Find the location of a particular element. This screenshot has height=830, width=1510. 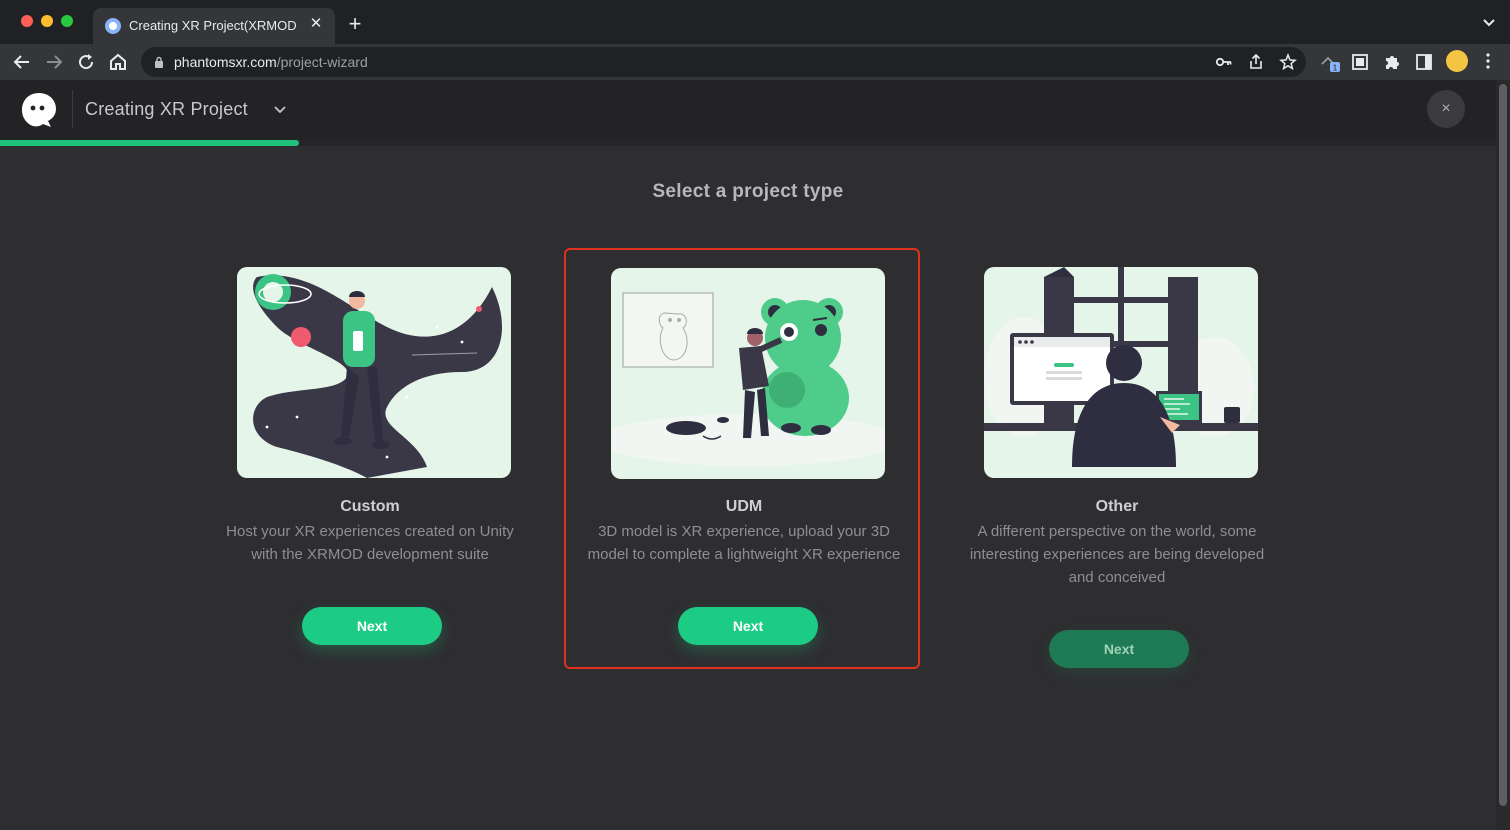

header-divider is located at coordinates (72, 109).